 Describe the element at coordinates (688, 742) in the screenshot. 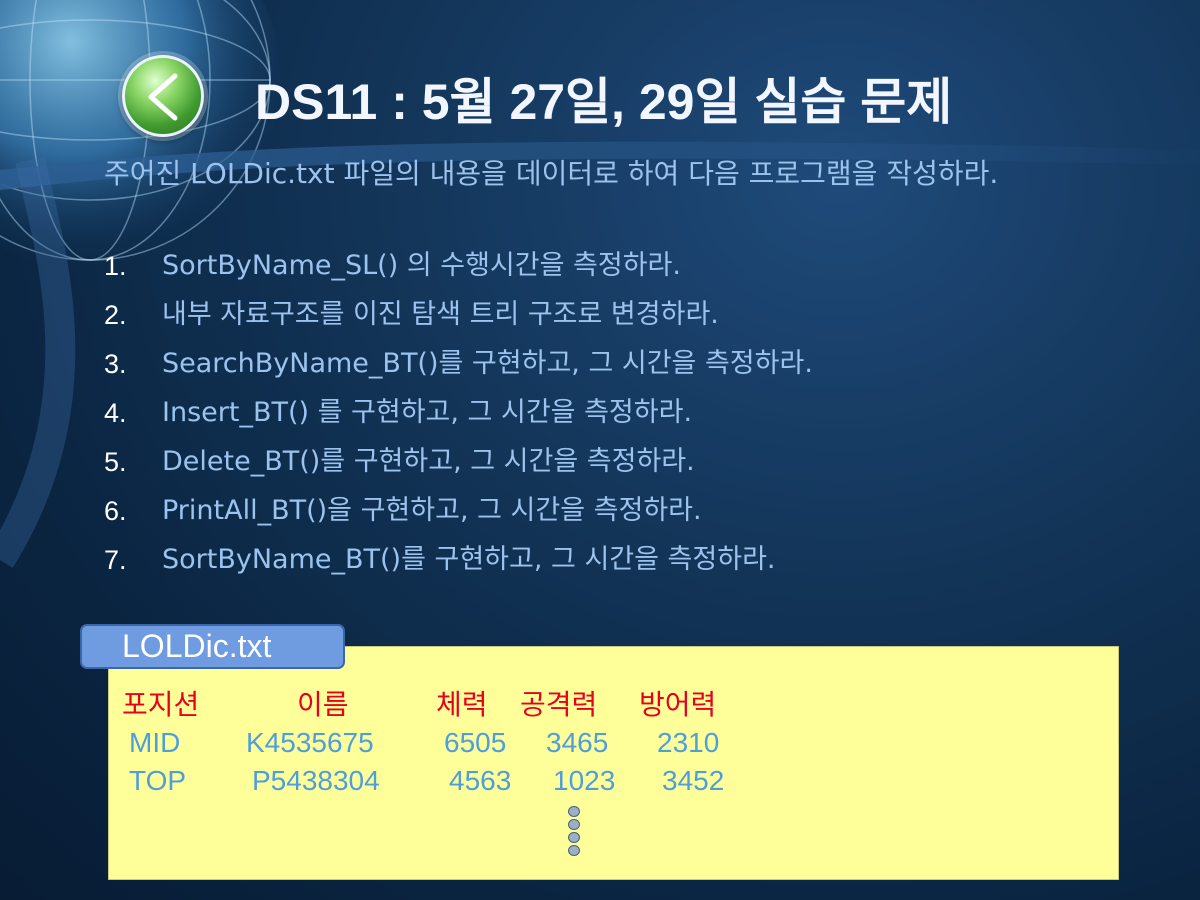

I see `table-cell: 2310` at that location.